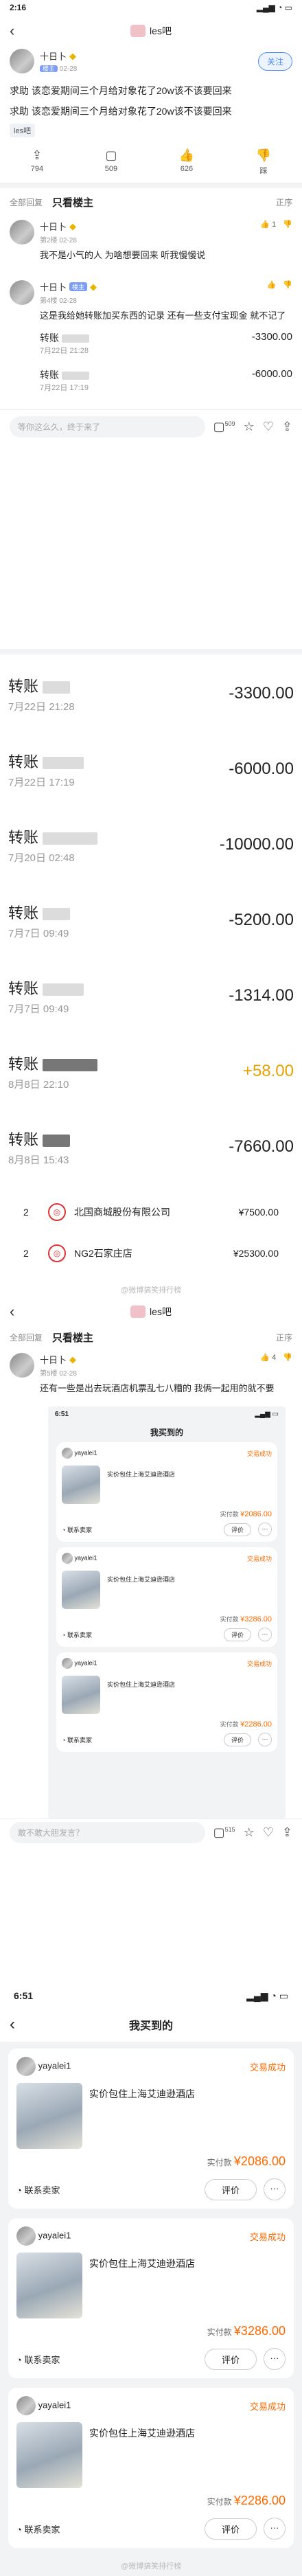  I want to click on merchant-row: 2 ◎ NG2石家庄店 ¥25300.00, so click(151, 1253).